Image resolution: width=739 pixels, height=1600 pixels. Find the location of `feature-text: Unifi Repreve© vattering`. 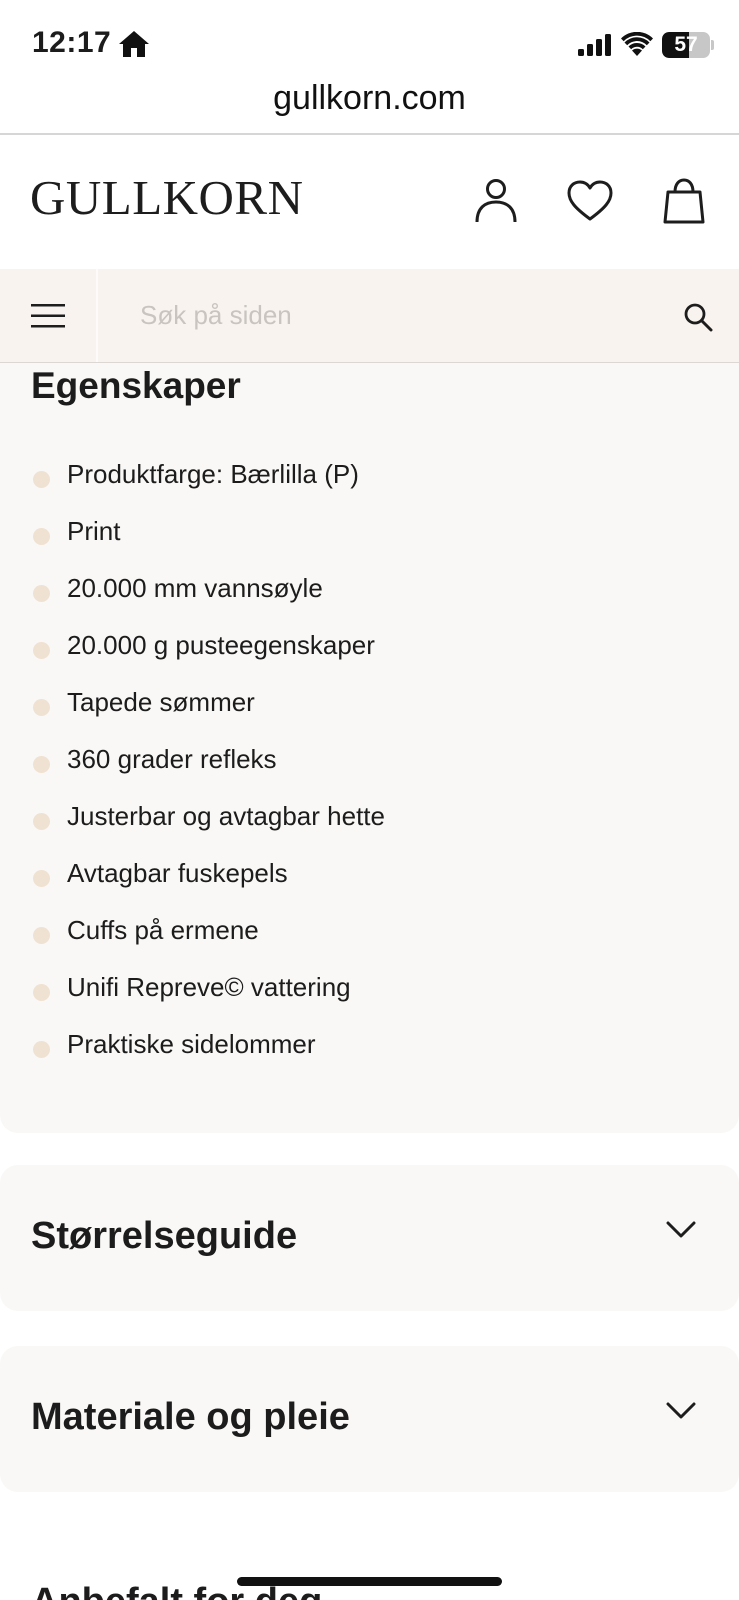

feature-text: Unifi Repreve© vattering is located at coordinates (209, 987).